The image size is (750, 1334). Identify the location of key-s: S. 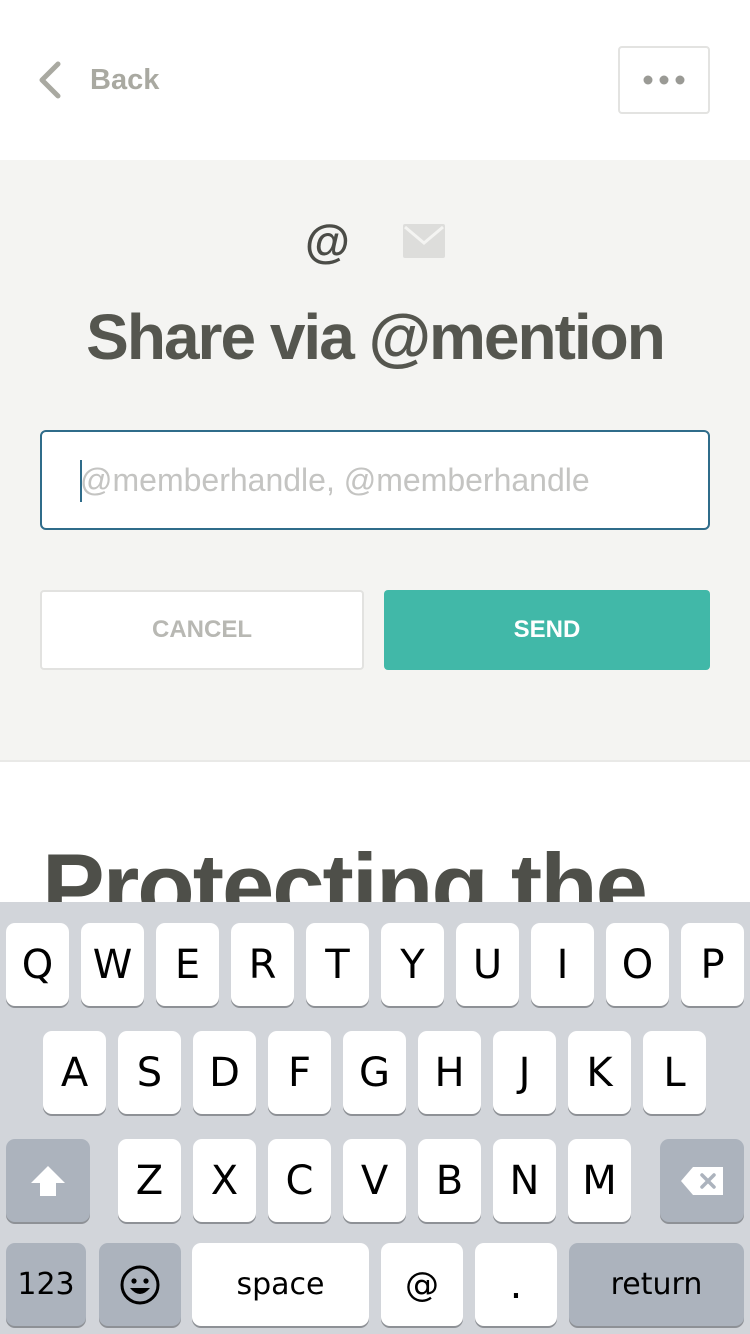
(149, 1072).